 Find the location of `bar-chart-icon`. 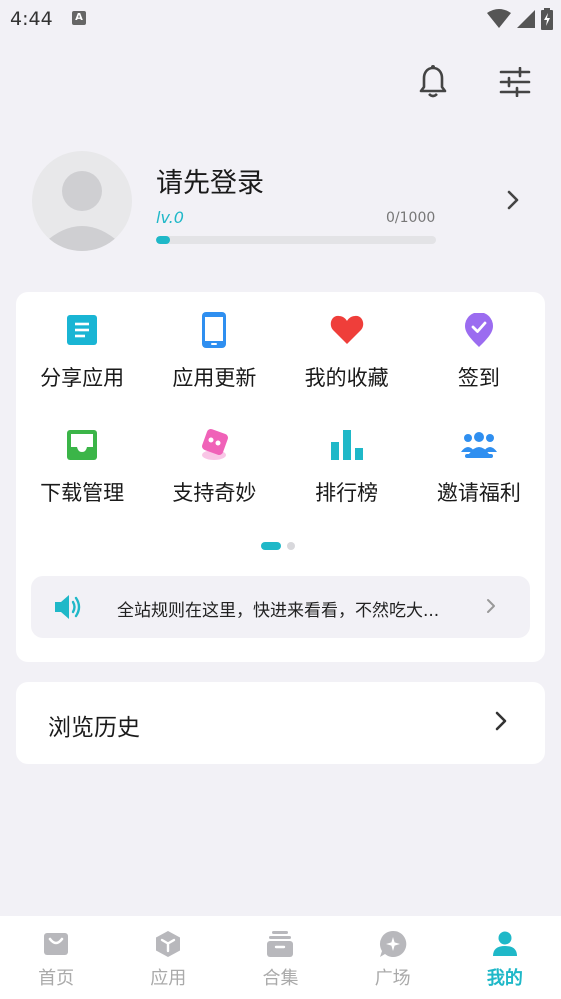

bar-chart-icon is located at coordinates (346, 445).